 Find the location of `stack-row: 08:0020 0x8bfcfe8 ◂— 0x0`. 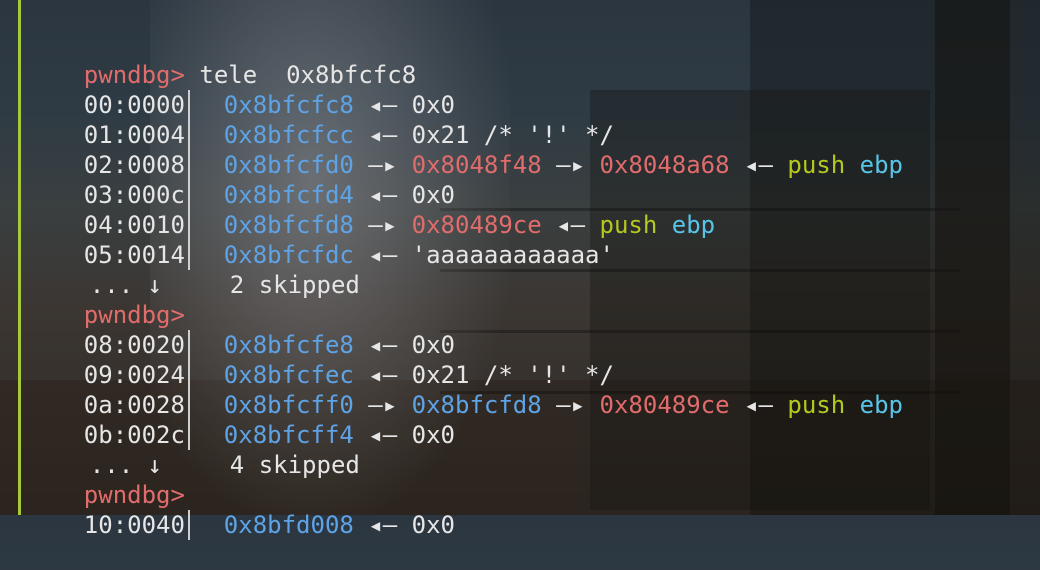

stack-row: 08:0020 0x8bfcfe8 ◂— 0x0 is located at coordinates (240, 330).